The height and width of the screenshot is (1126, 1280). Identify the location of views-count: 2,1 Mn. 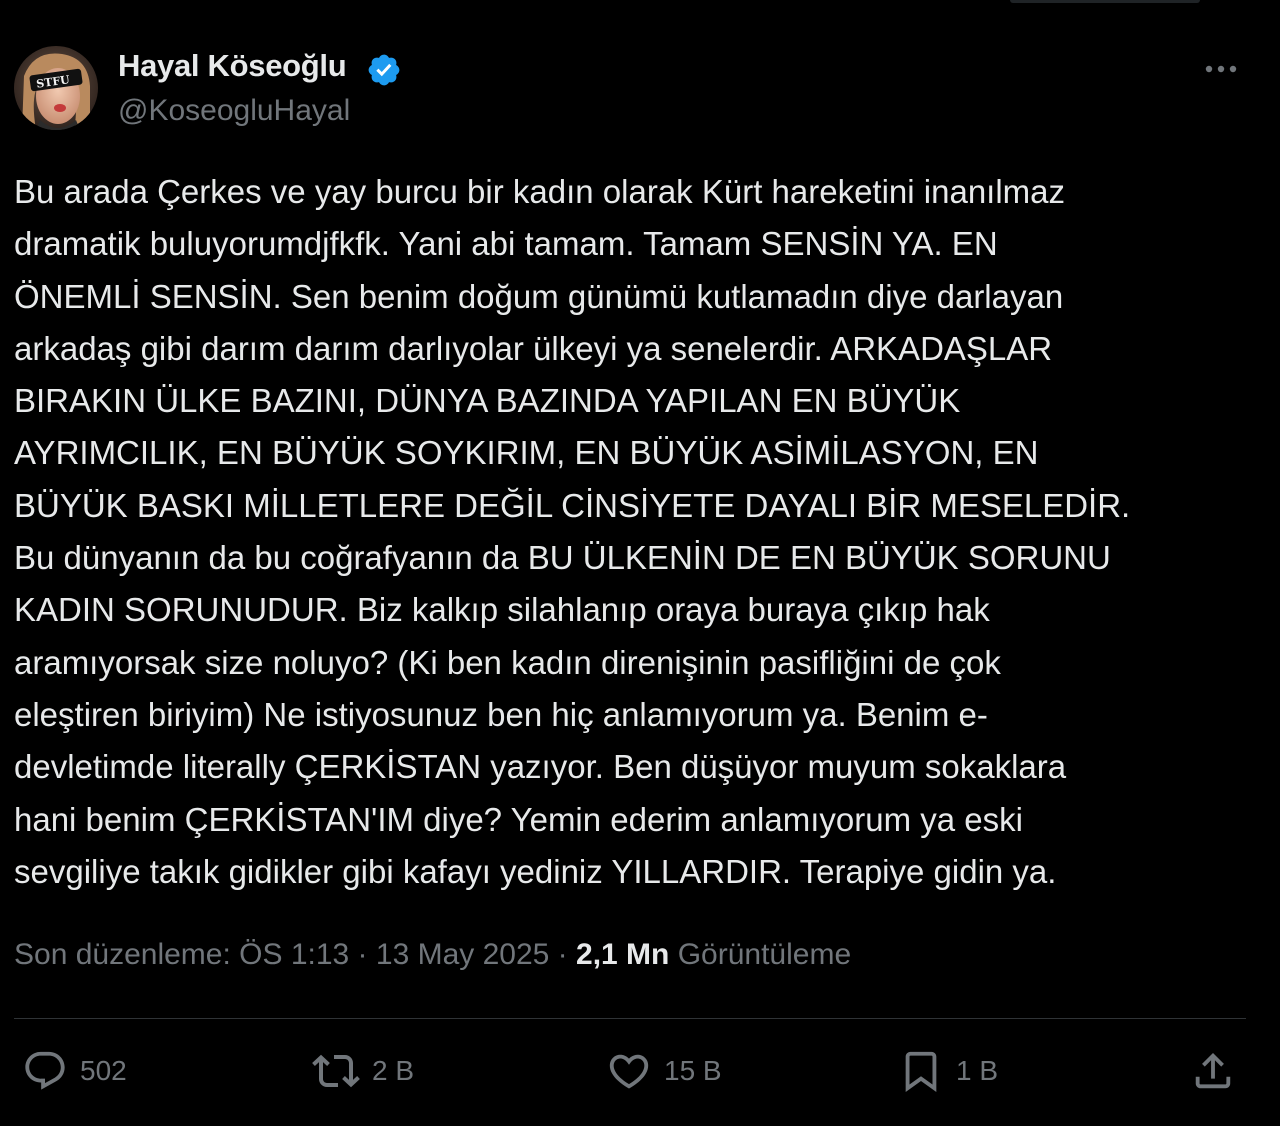
(623, 954).